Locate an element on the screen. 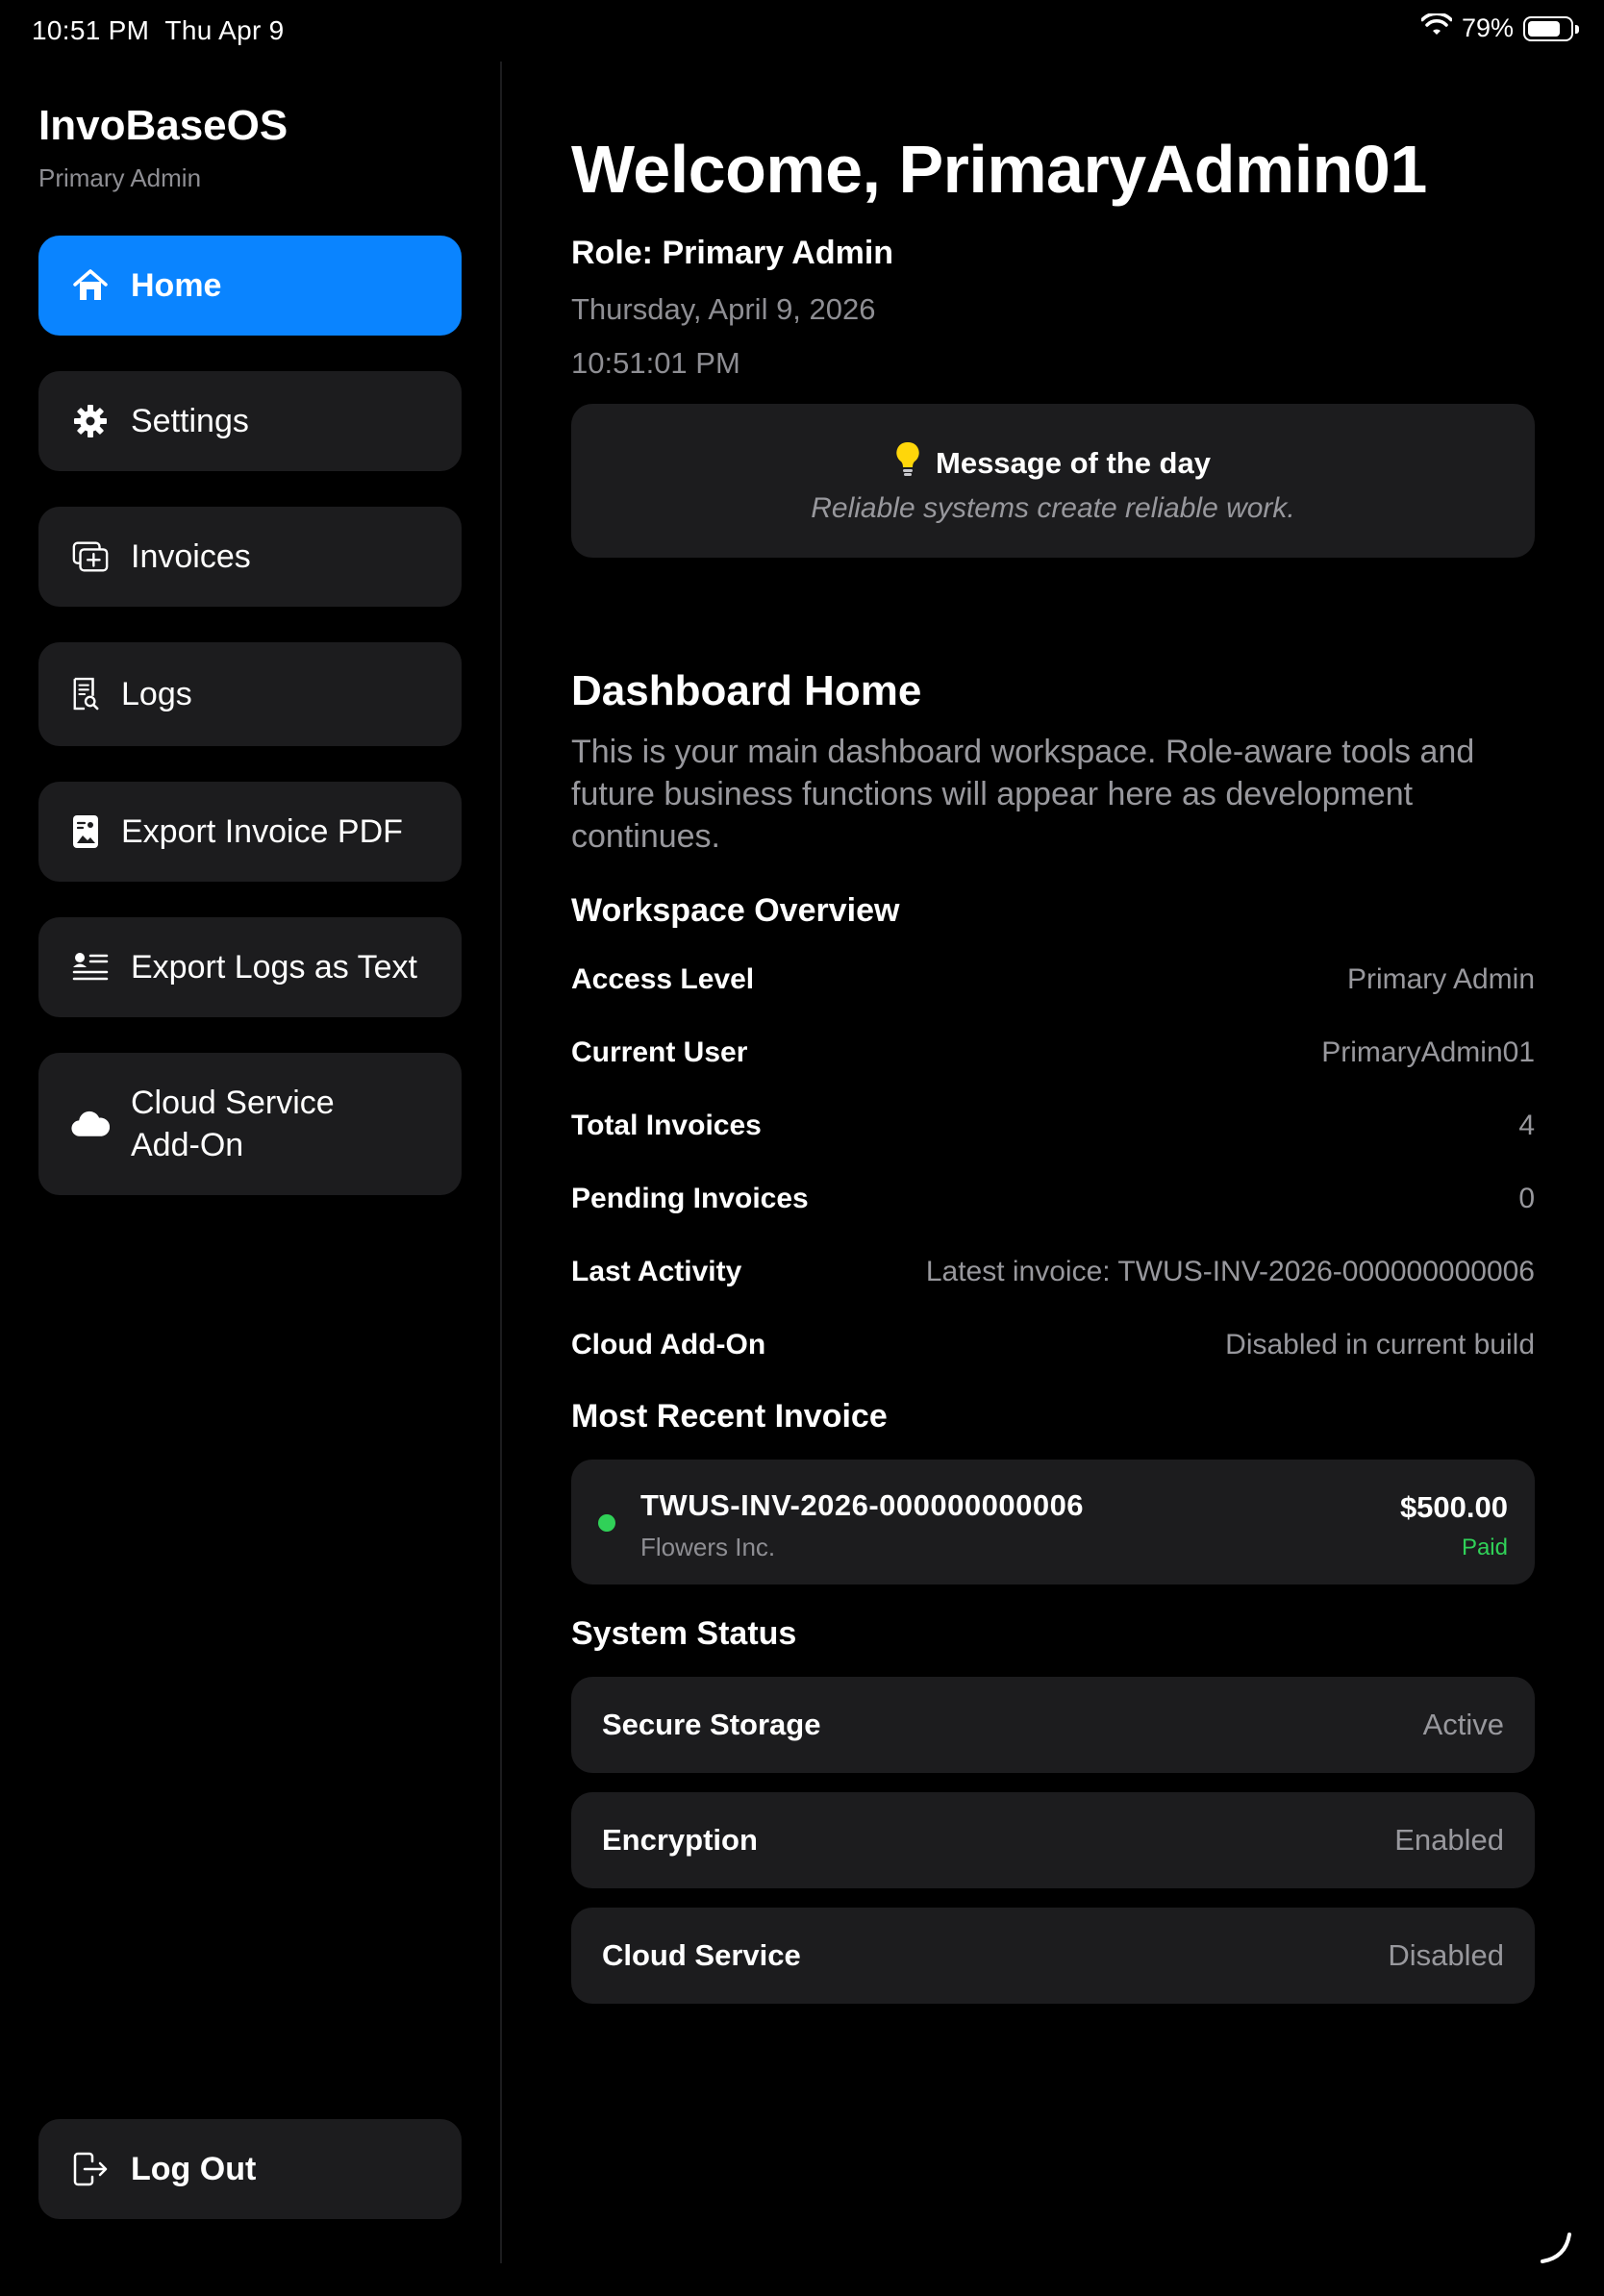  status-bar: 10:51 PM Thu Apr 9 79% is located at coordinates (802, 31).